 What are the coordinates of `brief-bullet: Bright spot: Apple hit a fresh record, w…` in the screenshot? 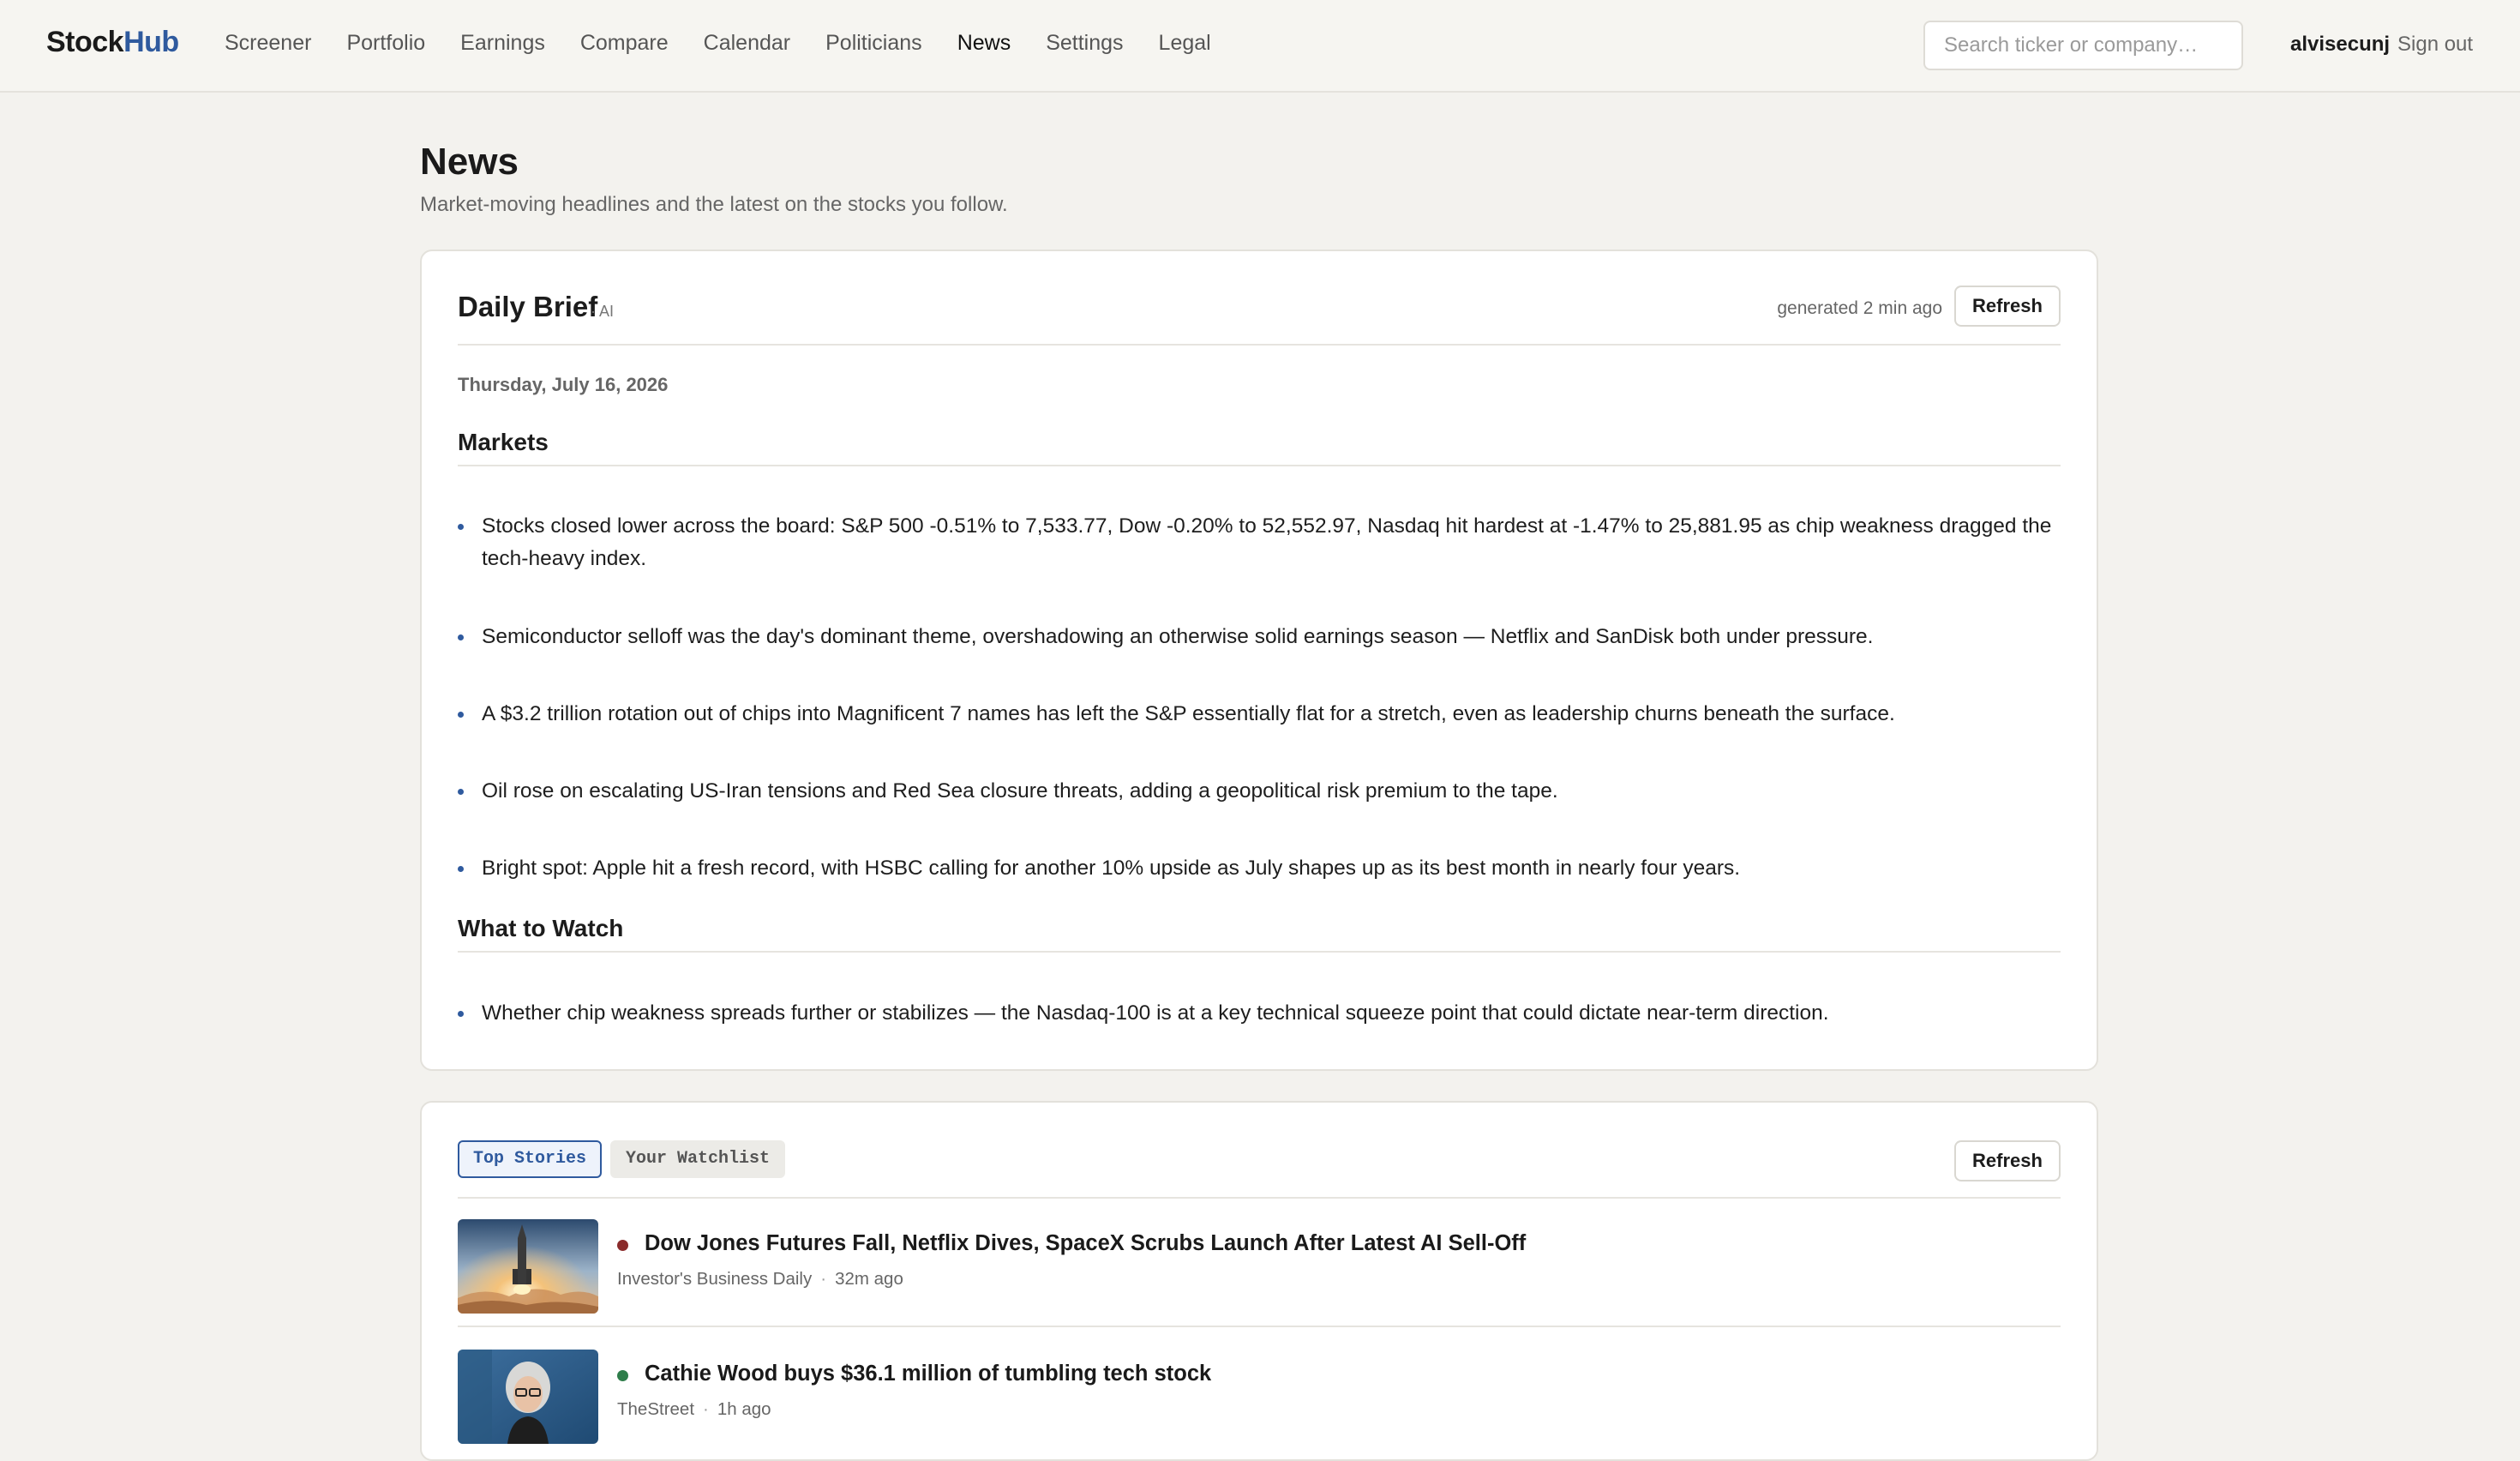 It's located at (1259, 868).